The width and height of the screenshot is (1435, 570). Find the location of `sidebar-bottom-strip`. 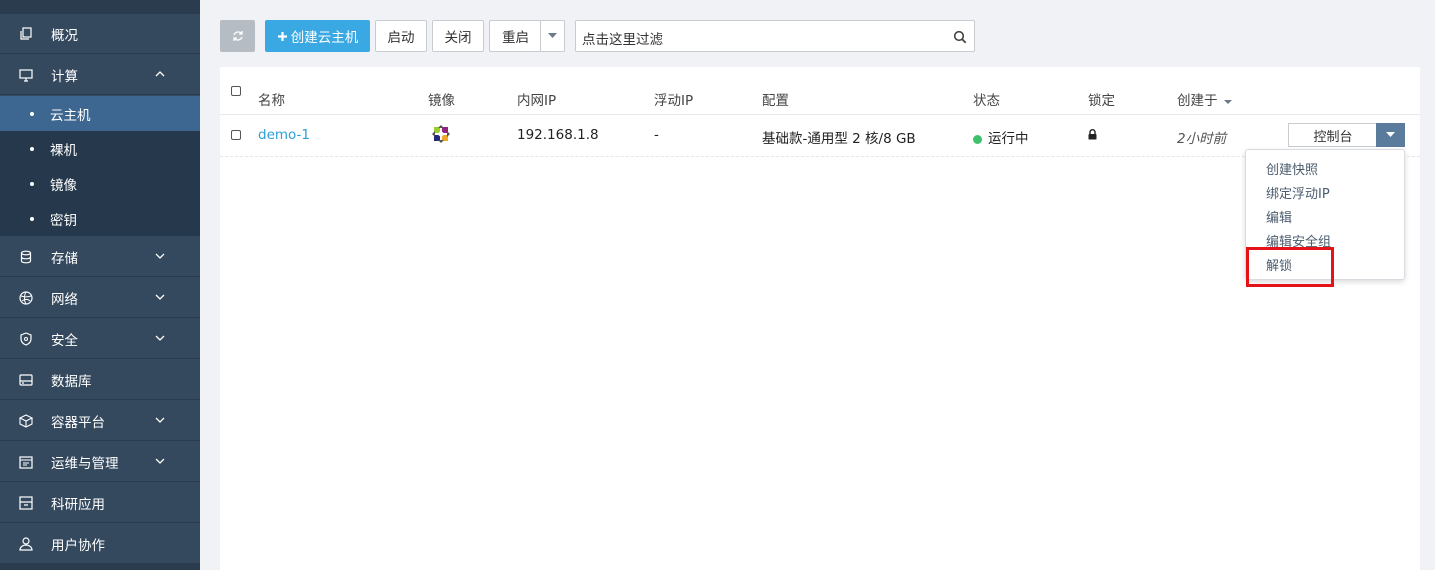

sidebar-bottom-strip is located at coordinates (100, 567).